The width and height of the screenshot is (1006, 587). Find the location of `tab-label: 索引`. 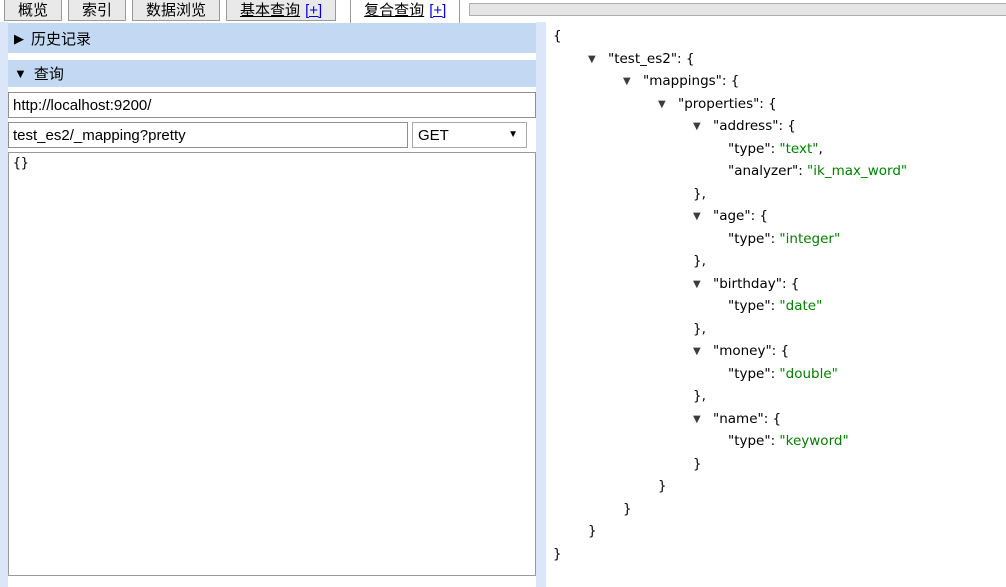

tab-label: 索引 is located at coordinates (97, 10).